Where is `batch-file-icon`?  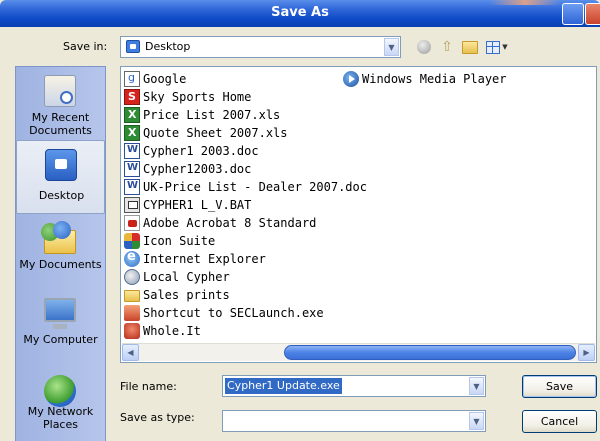
batch-file-icon is located at coordinates (132, 205).